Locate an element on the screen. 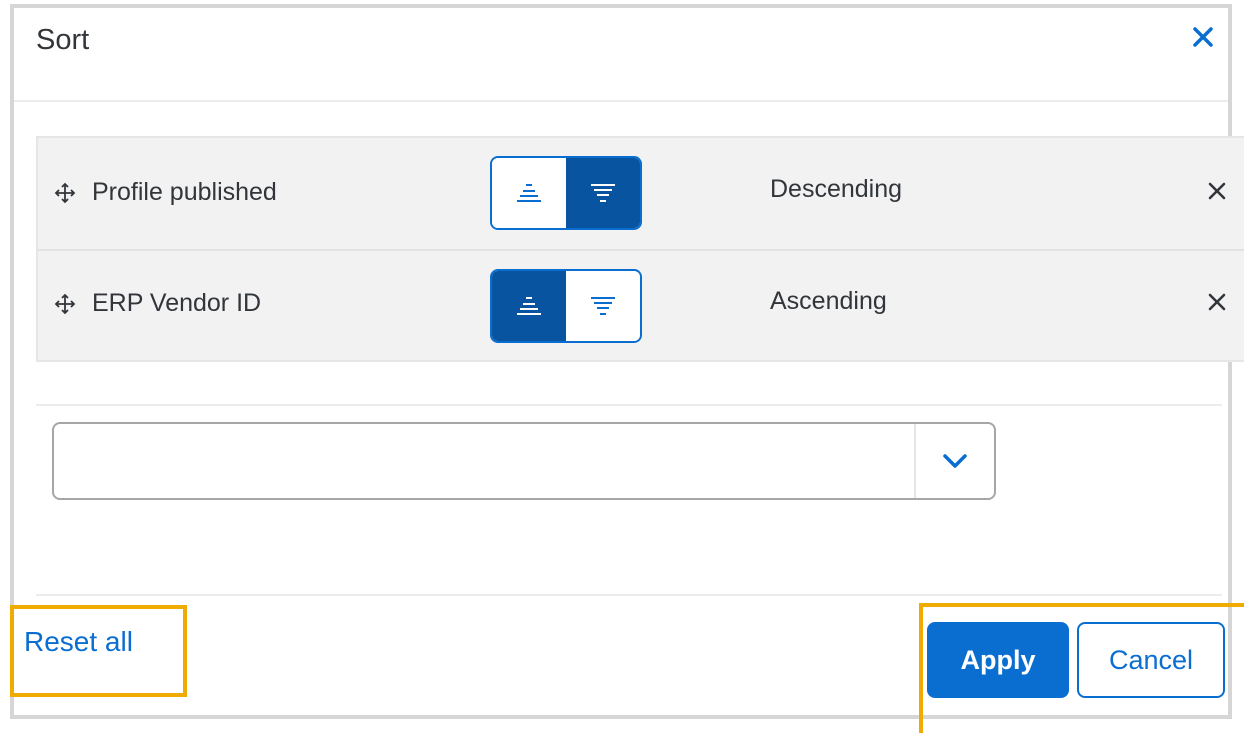 This screenshot has width=1244, height=733. reset-all-link: Reset all is located at coordinates (78, 642).